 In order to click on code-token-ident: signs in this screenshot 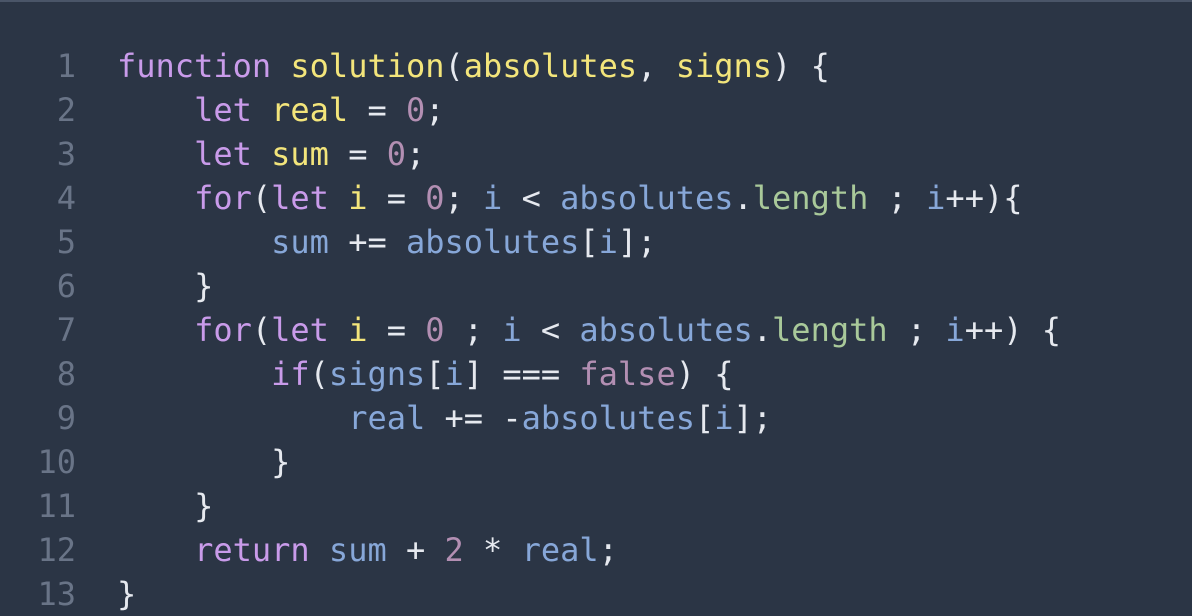, I will do `click(377, 374)`.